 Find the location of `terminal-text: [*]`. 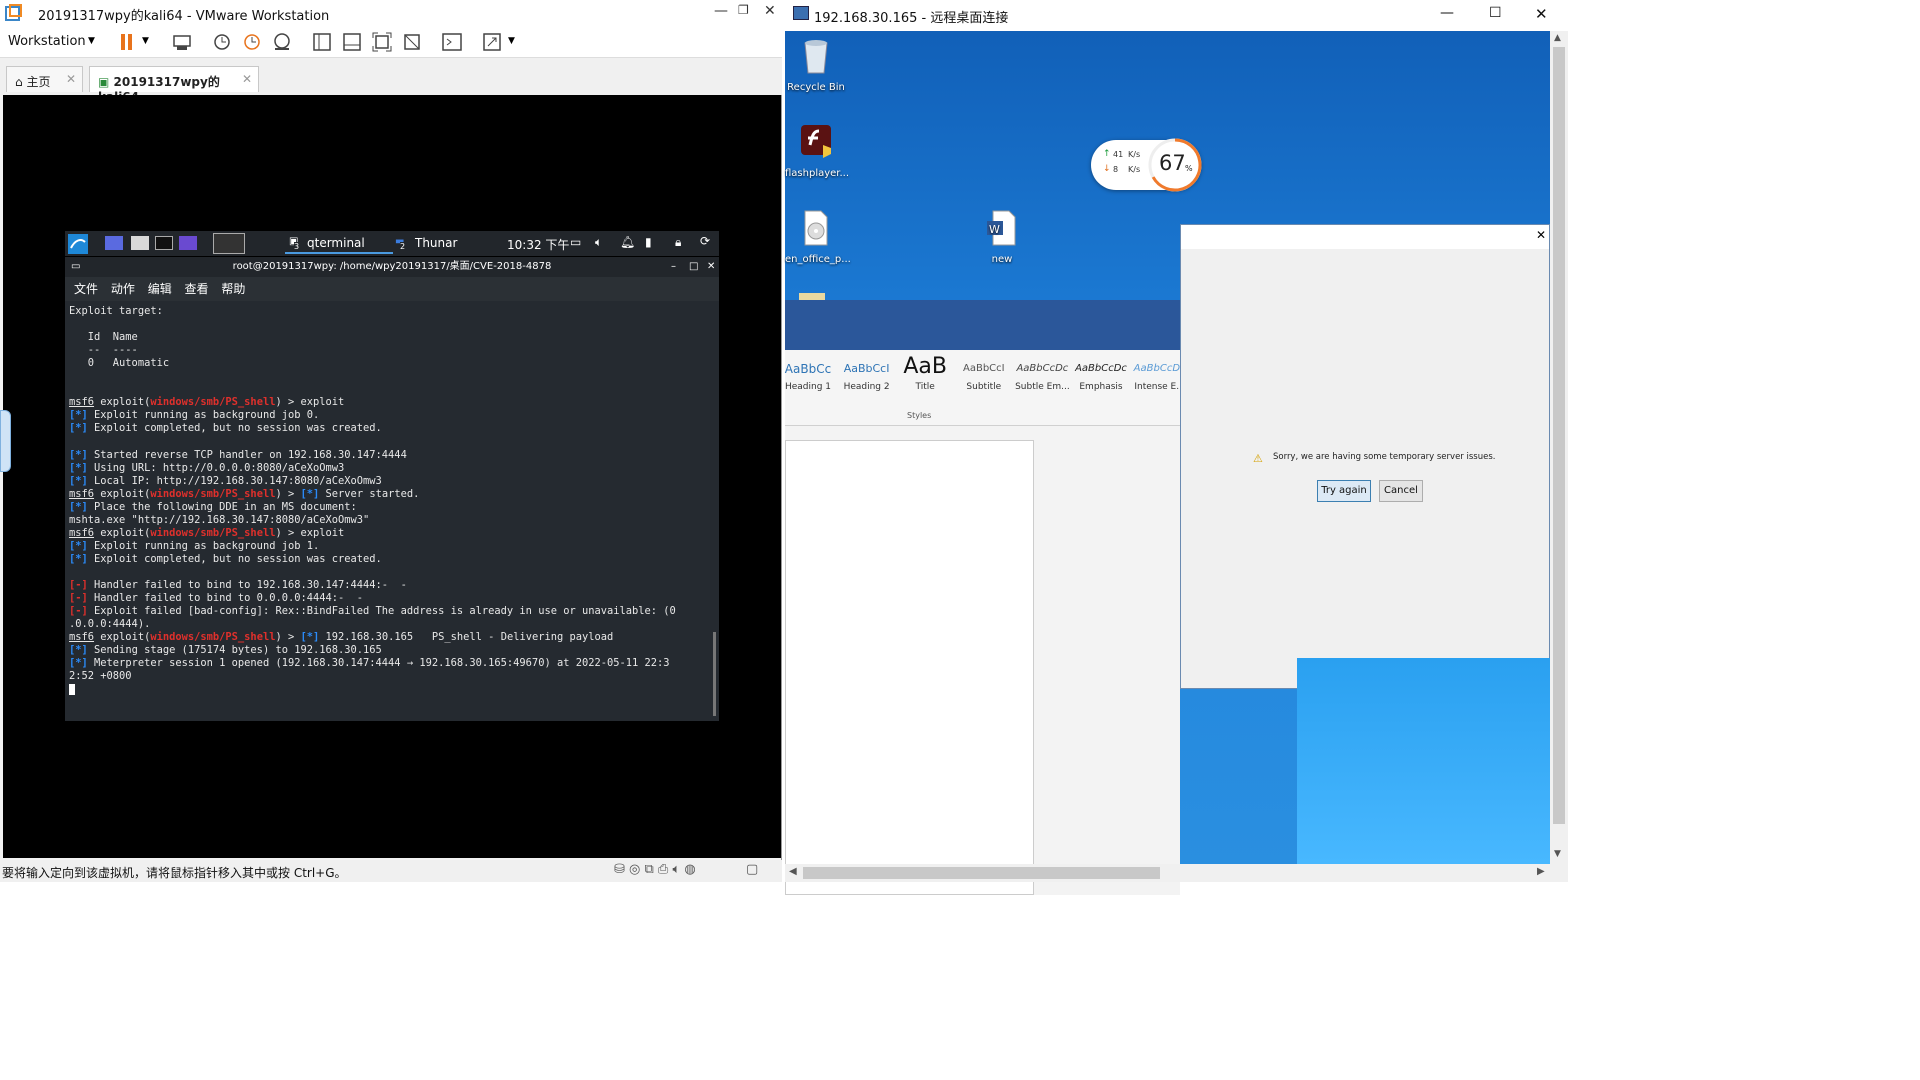

terminal-text: [*] is located at coordinates (78, 428).